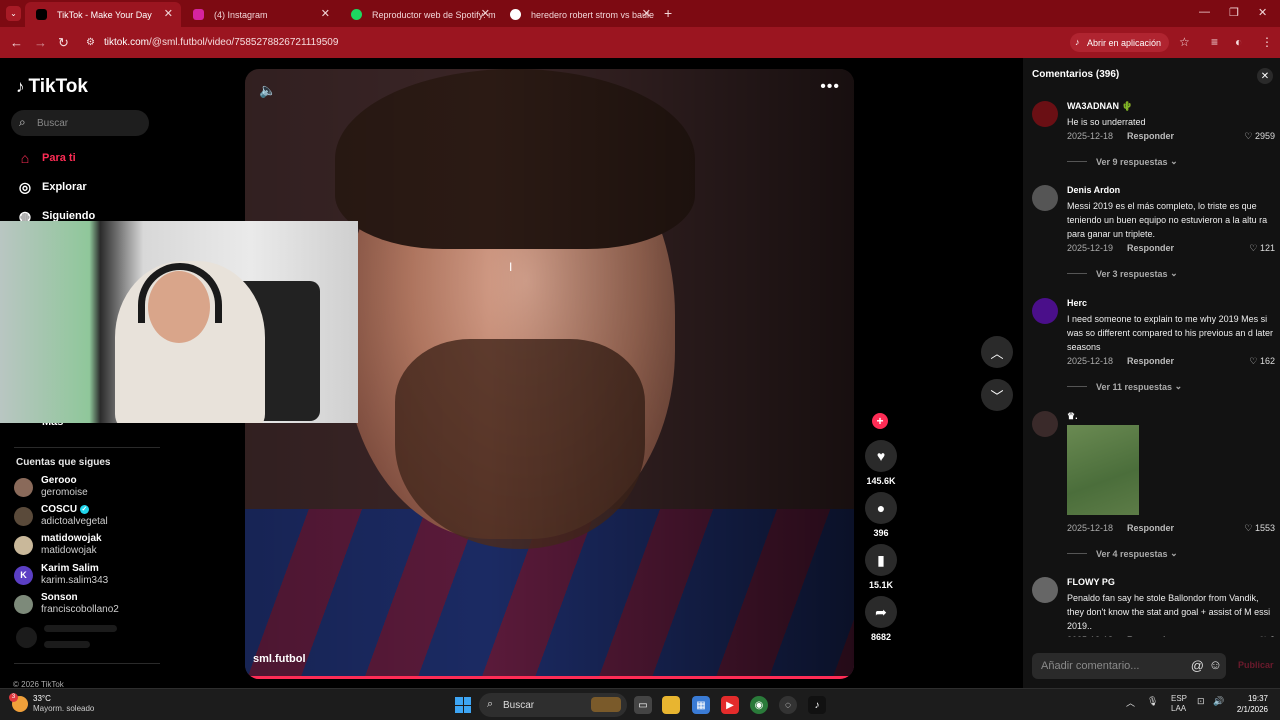 The image size is (1280, 720). Describe the element at coordinates (1201, 701) in the screenshot. I see `network-icon: ⊡` at that location.